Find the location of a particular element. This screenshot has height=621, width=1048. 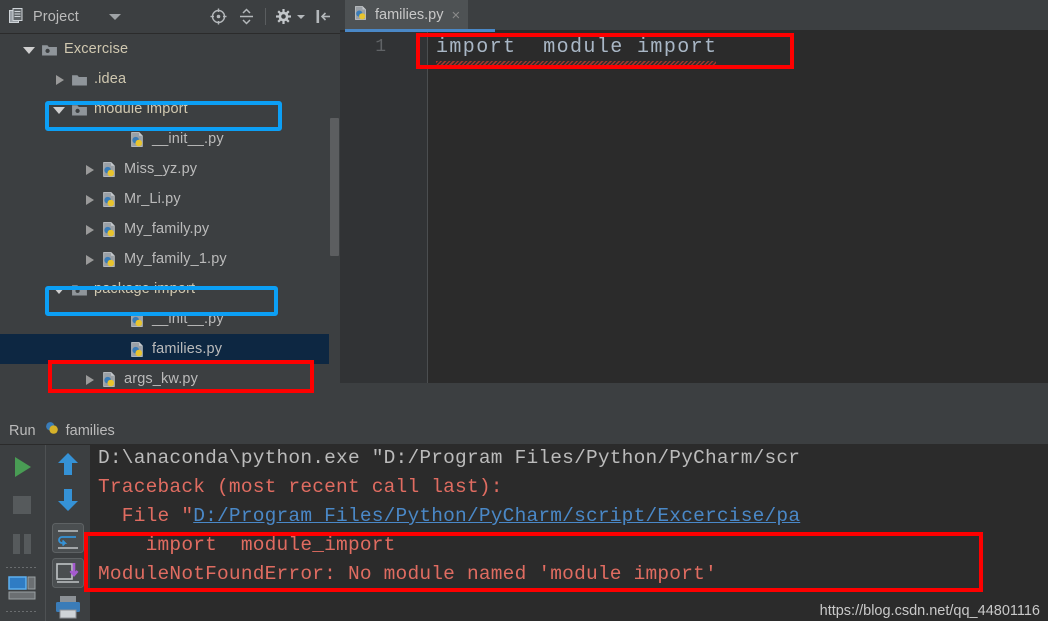

run-controls-column-left is located at coordinates (22, 533).